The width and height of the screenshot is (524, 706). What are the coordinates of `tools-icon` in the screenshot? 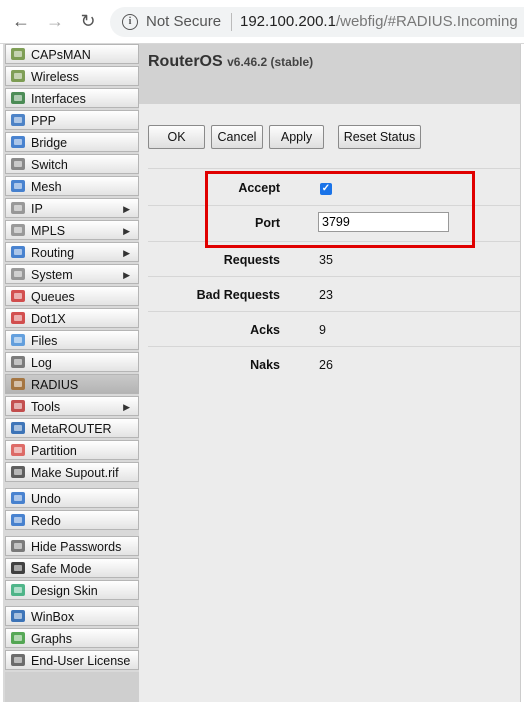 It's located at (18, 406).